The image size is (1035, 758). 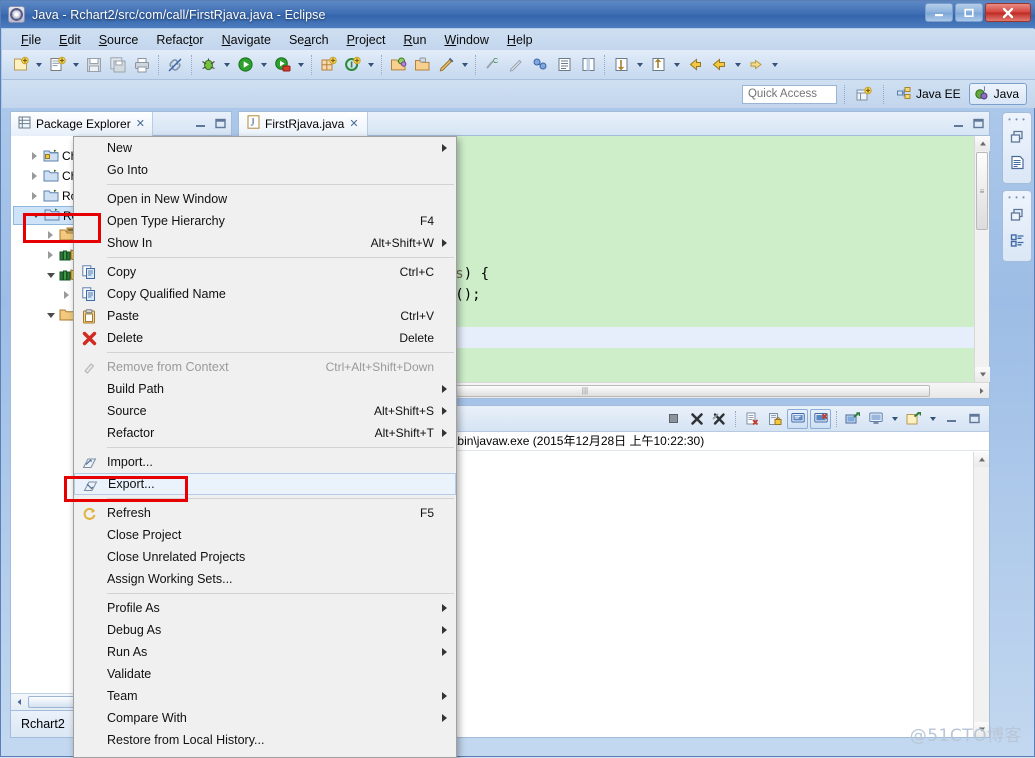 I want to click on menu-project: Project, so click(x=366, y=40).